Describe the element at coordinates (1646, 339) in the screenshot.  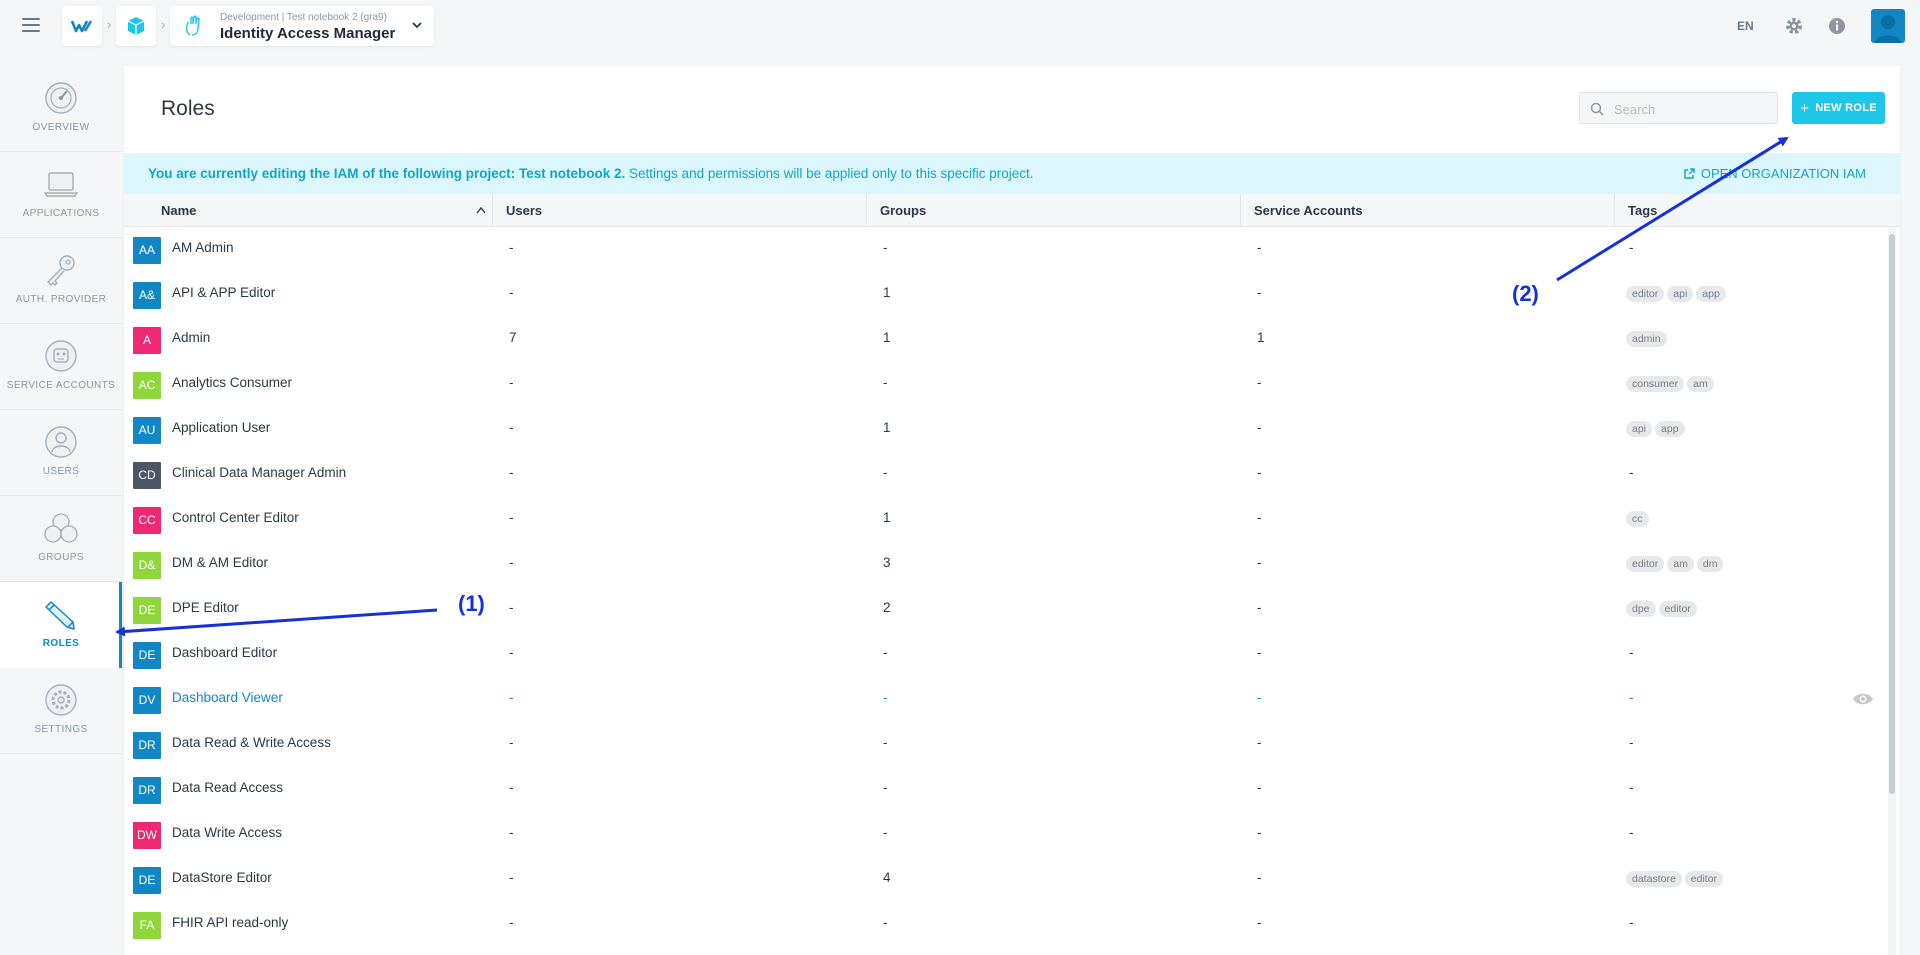
I see `tag-chip: admin` at that location.